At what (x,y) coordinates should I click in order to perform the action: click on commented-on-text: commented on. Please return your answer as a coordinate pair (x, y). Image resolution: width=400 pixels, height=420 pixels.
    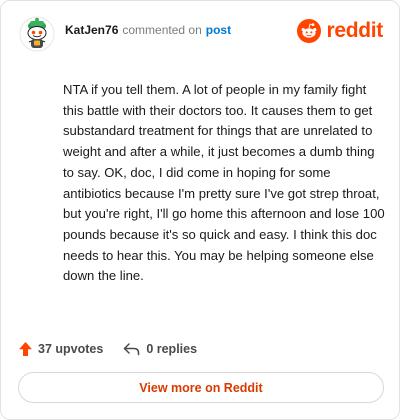
    Looking at the image, I should click on (162, 30).